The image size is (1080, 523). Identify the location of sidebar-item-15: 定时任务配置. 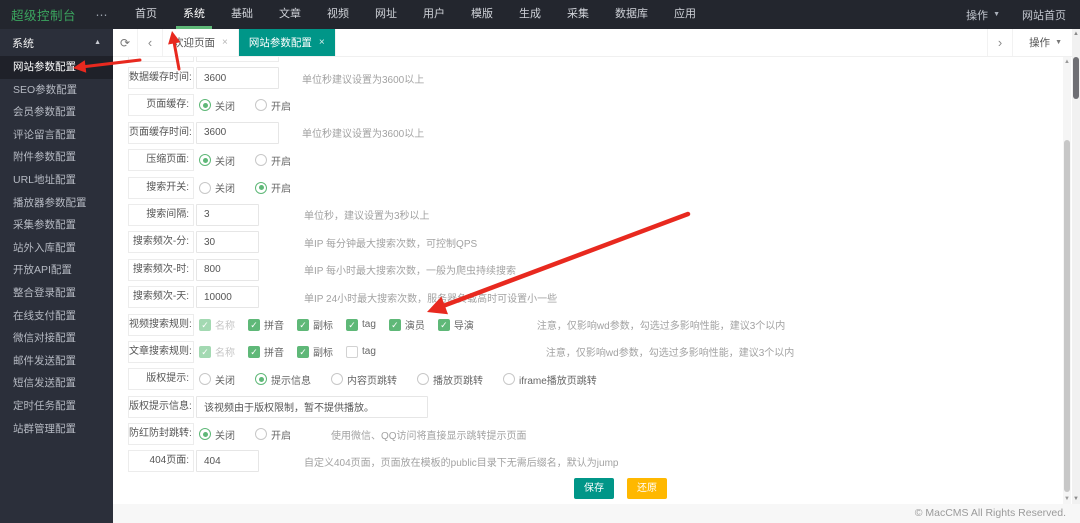
(56, 406).